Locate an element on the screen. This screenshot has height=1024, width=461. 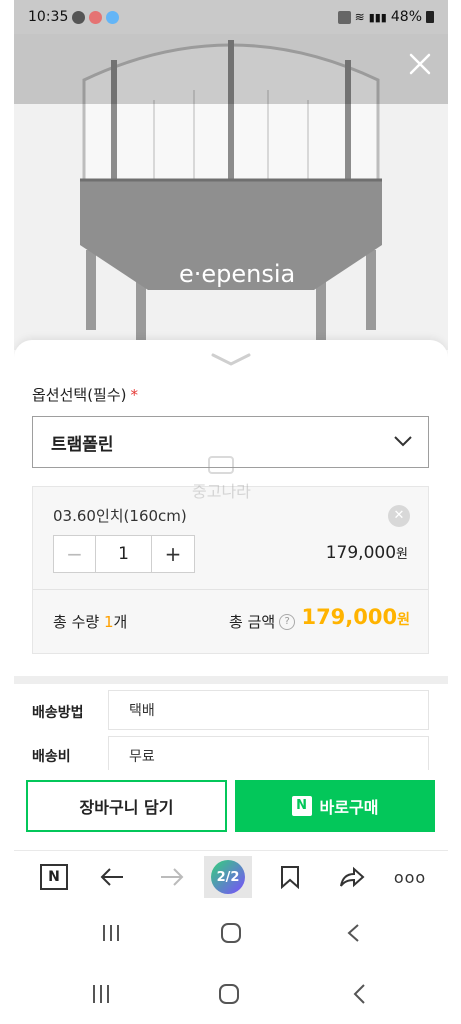
watermark: 중고나라 is located at coordinates (221, 479).